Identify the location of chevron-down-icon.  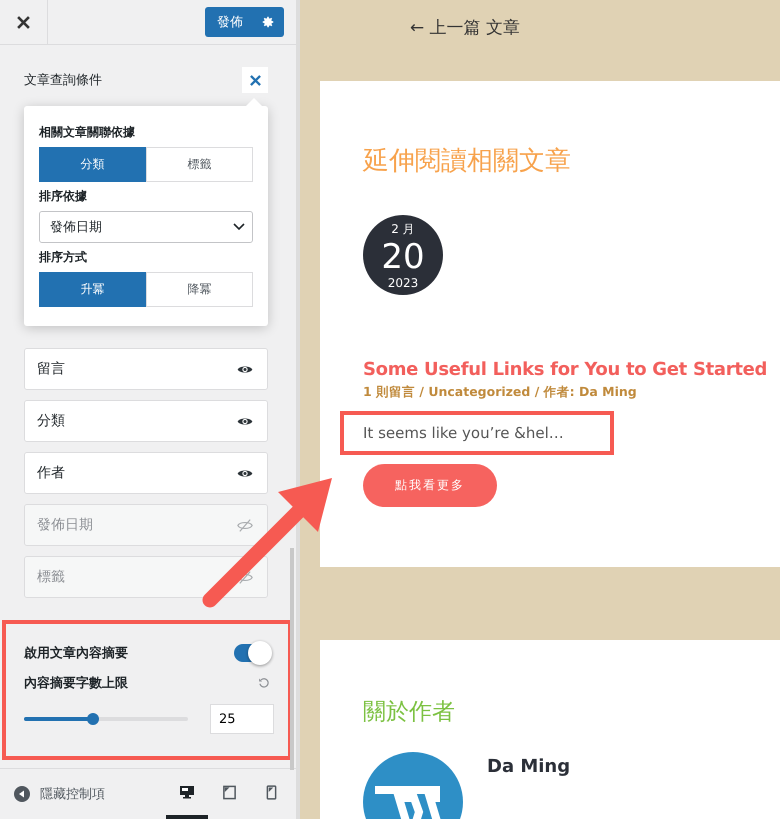
(239, 227).